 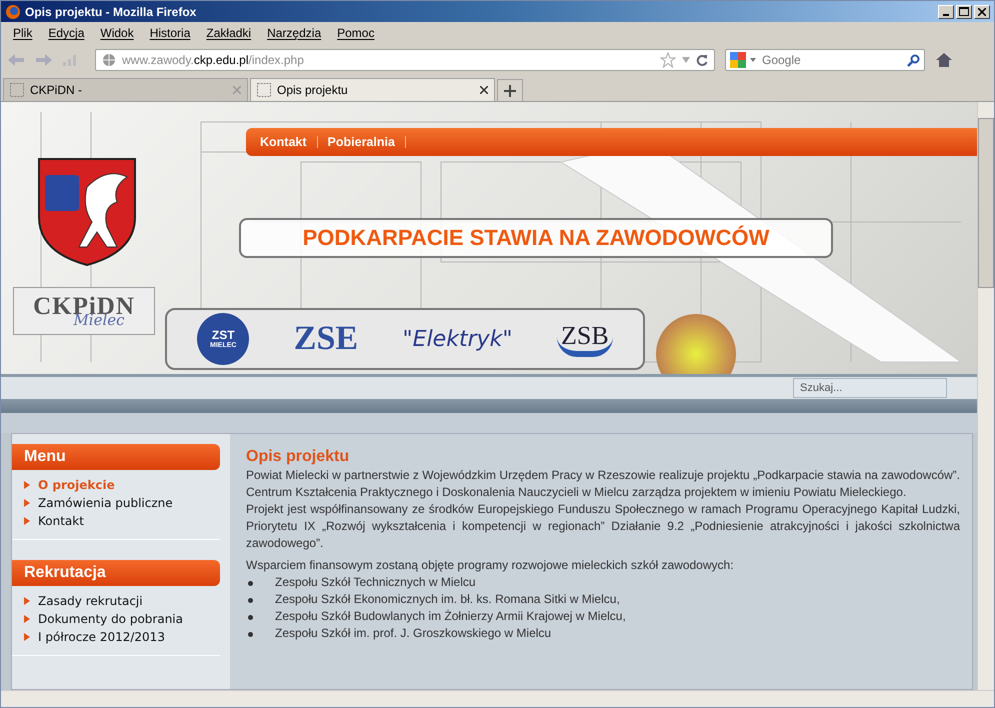 What do you see at coordinates (125, 89) in the screenshot?
I see `browser-tab: CKPiDN -` at bounding box center [125, 89].